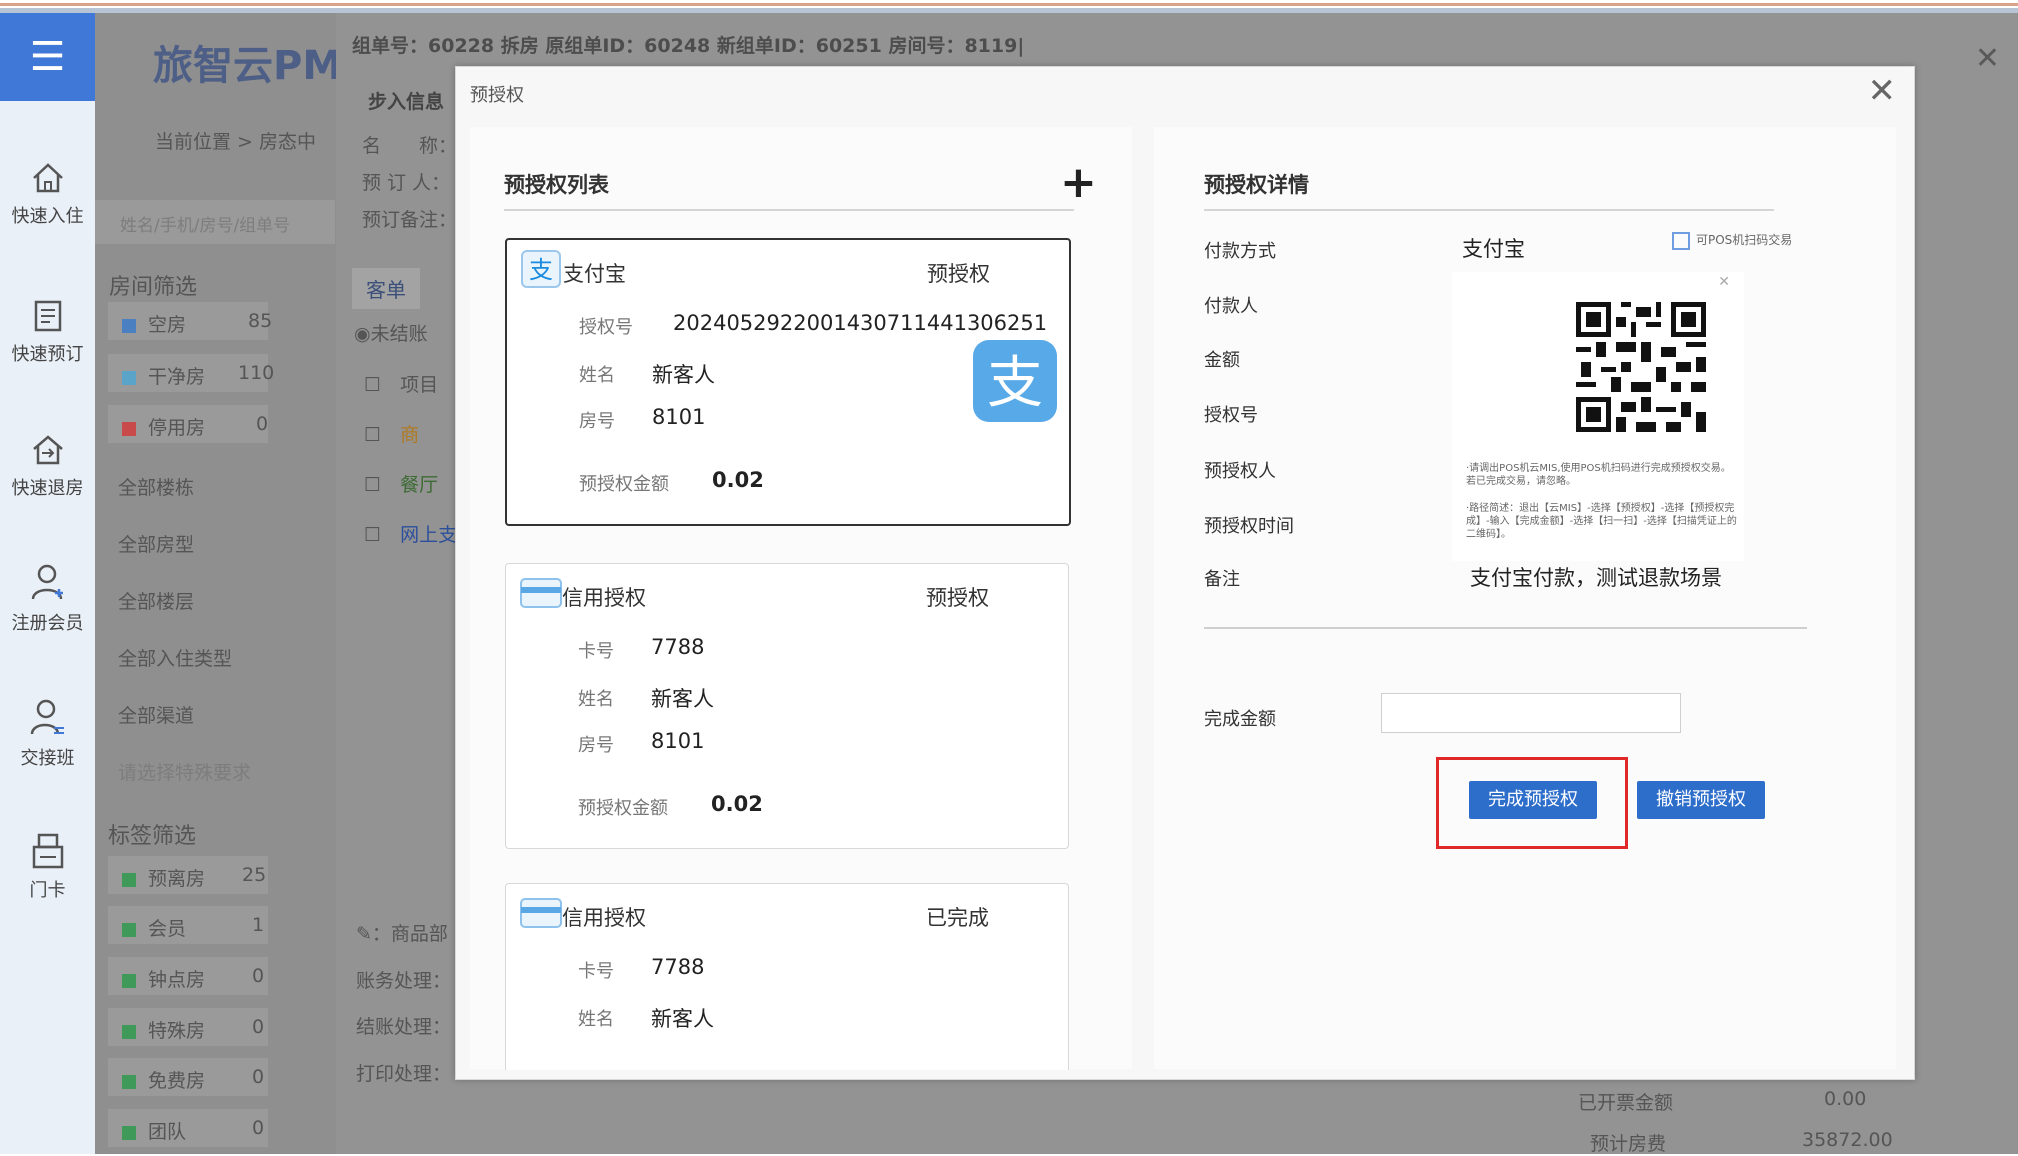 Image resolution: width=2018 pixels, height=1156 pixels. I want to click on room-filter-clean: 干净房 110, so click(191, 373).